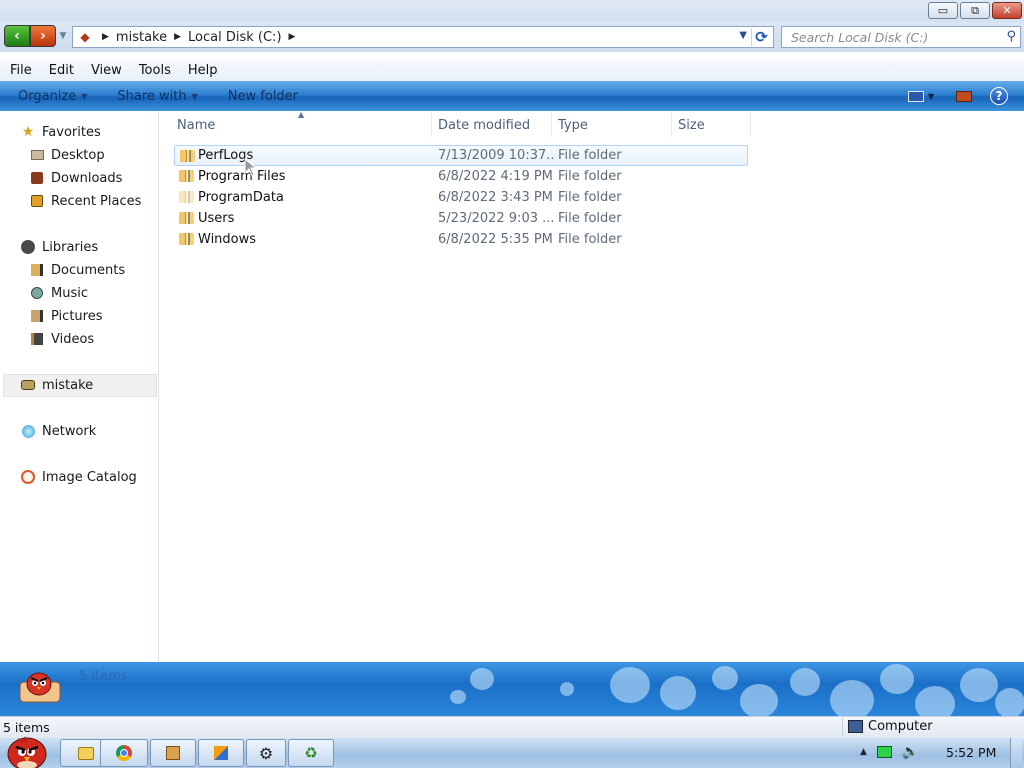  I want to click on taskbar-recycle-button: ♻, so click(311, 753).